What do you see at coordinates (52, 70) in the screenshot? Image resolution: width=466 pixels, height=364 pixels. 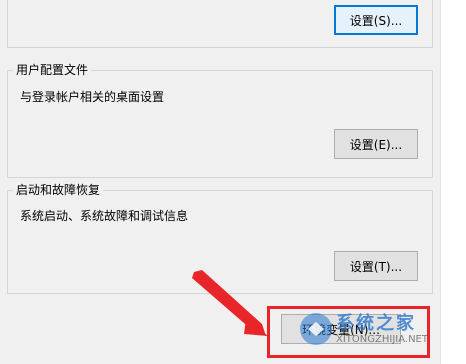 I see `user-profiles-title: 用户配置文件` at bounding box center [52, 70].